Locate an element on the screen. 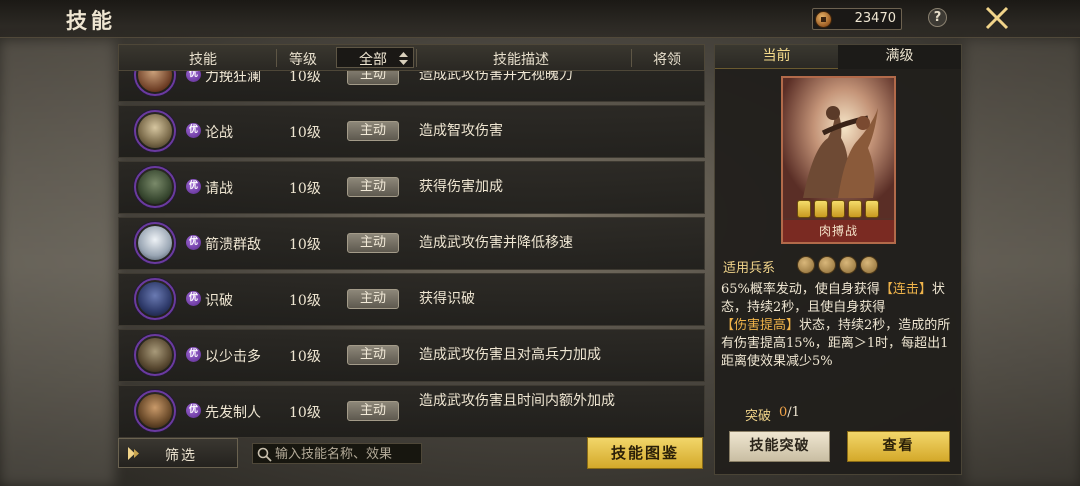  skill-name: 识破 is located at coordinates (219, 301).